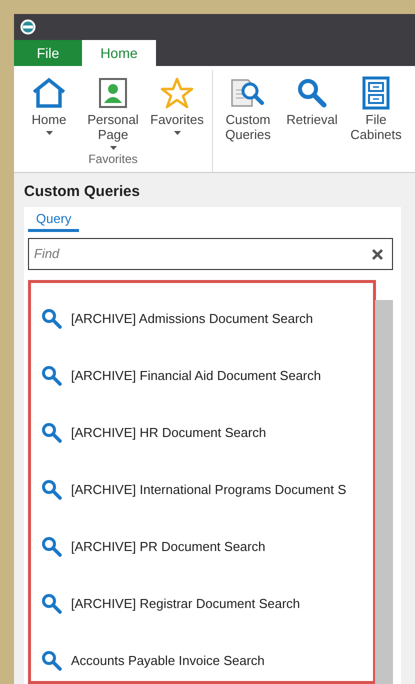 This screenshot has height=684, width=415. I want to click on query-item: [ARCHIVE] Financial Aid Document Search, so click(207, 376).